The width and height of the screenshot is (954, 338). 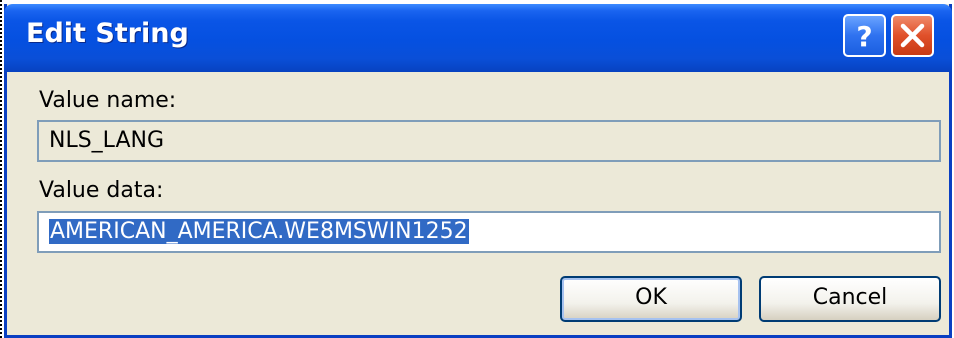 I want to click on value-name-label: Value name:, so click(x=108, y=100).